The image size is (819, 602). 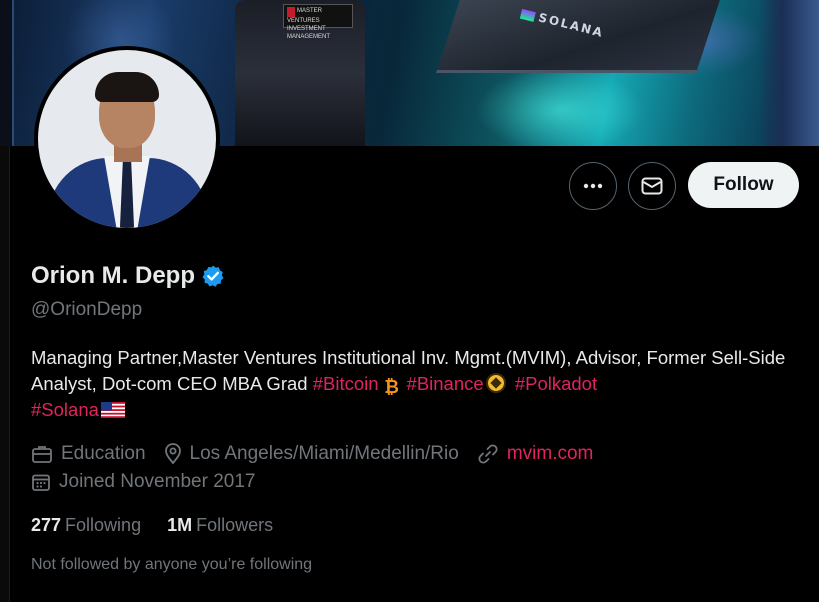 I want to click on location-item: Los Angeles/Miami/Medellin/Rio, so click(x=311, y=454).